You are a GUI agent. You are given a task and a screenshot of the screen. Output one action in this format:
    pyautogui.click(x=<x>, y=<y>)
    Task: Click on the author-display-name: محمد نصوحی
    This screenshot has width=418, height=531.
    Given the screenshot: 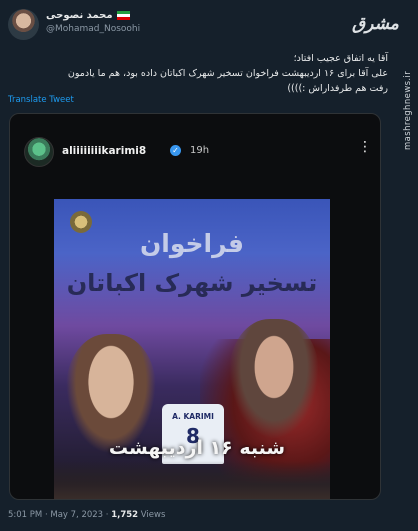 What is the action you would take?
    pyautogui.click(x=79, y=15)
    